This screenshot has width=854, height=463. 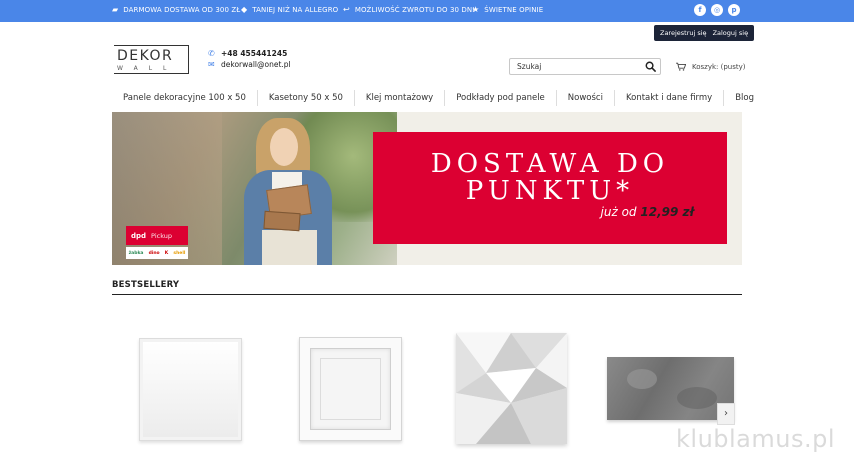 What do you see at coordinates (550, 191) in the screenshot?
I see `promo-headline-2: PUNKTU*` at bounding box center [550, 191].